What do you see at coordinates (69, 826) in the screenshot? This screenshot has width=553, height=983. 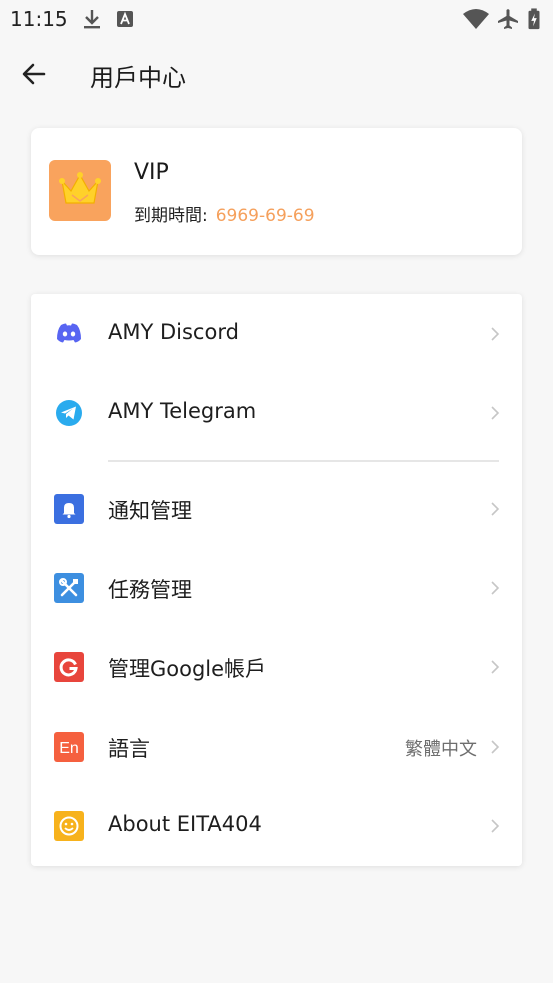 I see `smiley-icon` at bounding box center [69, 826].